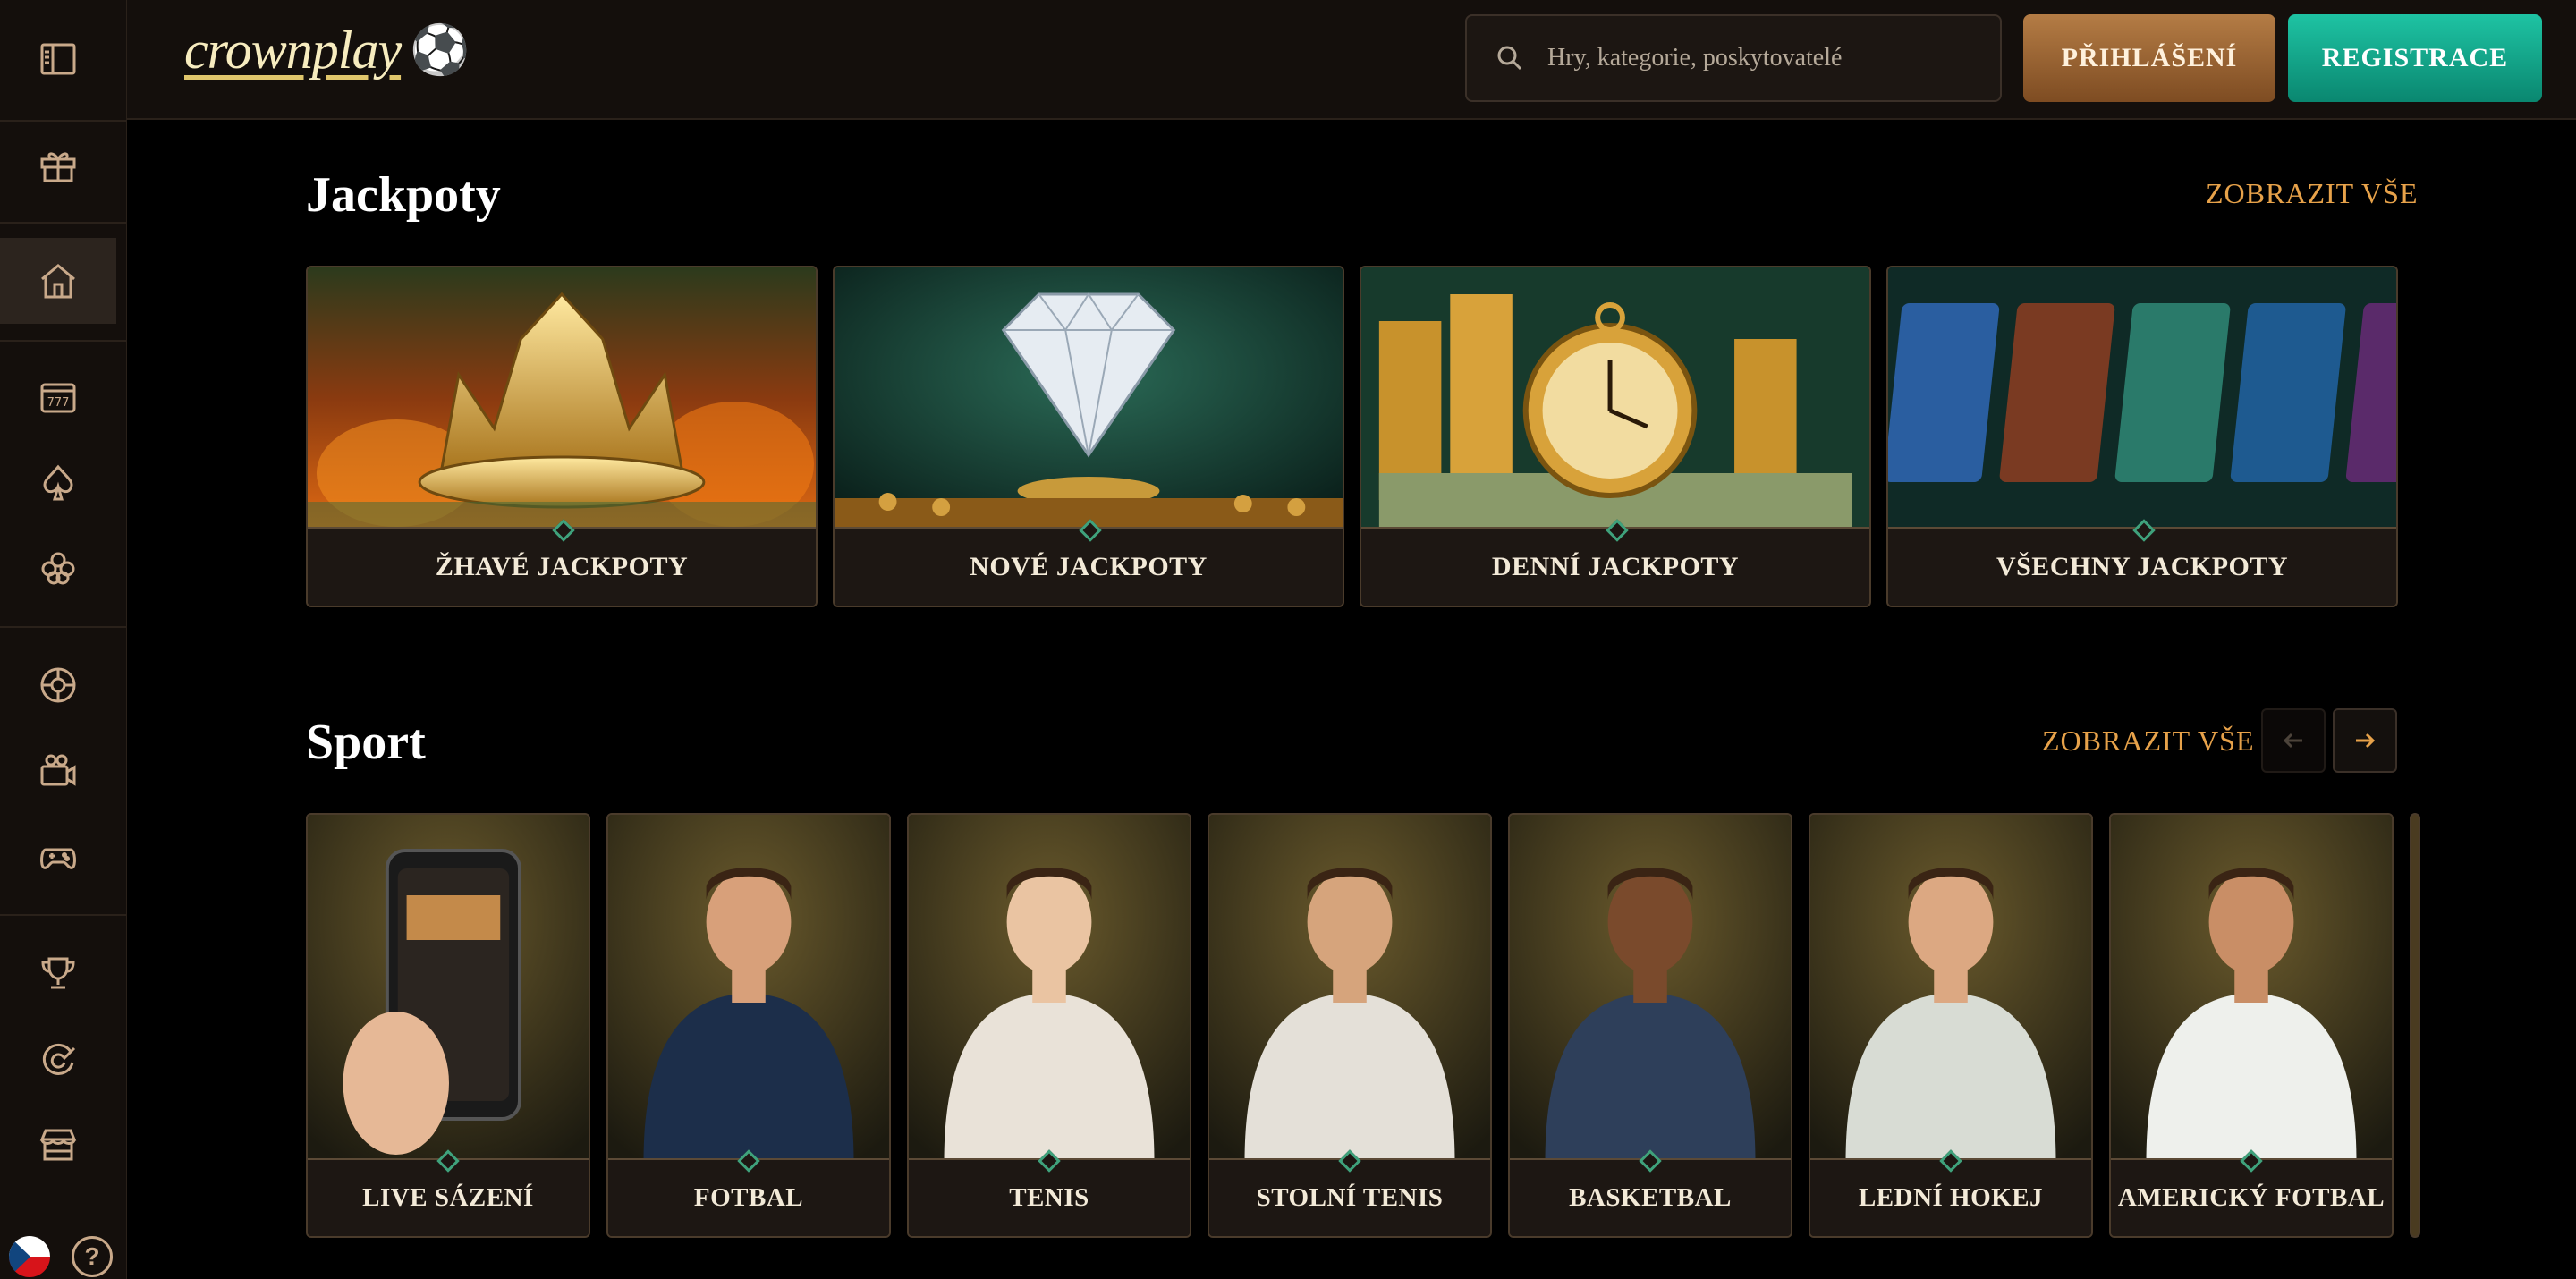  Describe the element at coordinates (366, 743) in the screenshot. I see `sport-title: Sport` at that location.